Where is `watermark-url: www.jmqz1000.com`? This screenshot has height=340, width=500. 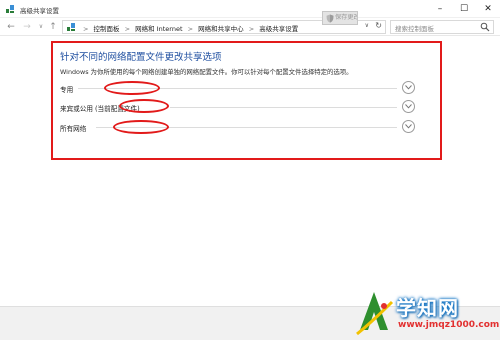 watermark-url: www.jmqz1000.com is located at coordinates (449, 325).